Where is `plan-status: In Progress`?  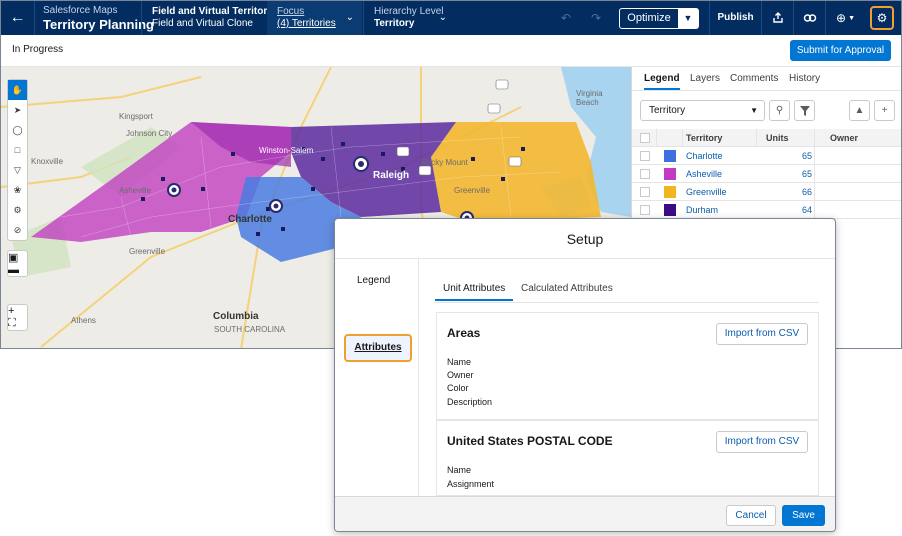
plan-status: In Progress is located at coordinates (38, 49).